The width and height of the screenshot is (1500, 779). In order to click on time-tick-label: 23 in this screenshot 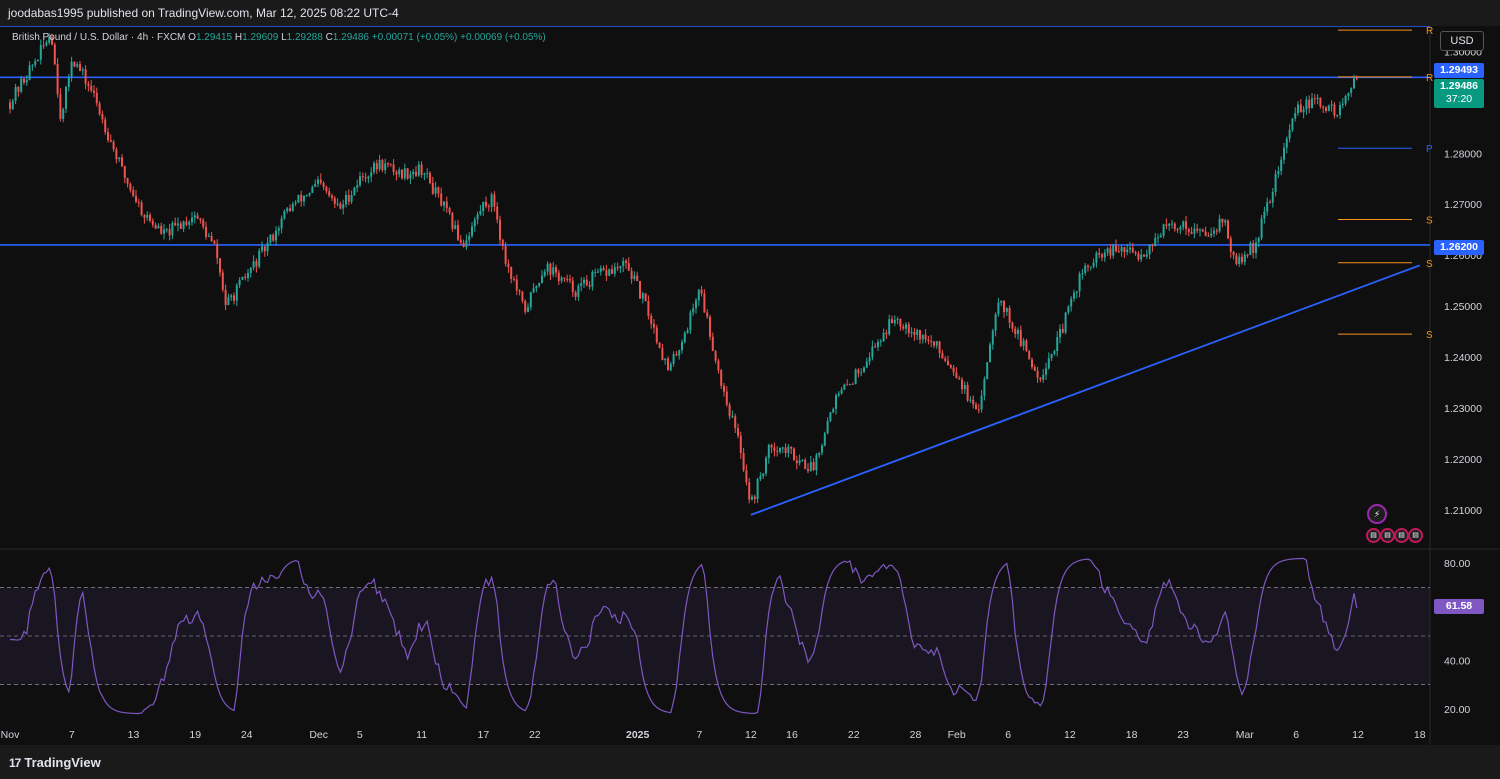, I will do `click(1183, 735)`.